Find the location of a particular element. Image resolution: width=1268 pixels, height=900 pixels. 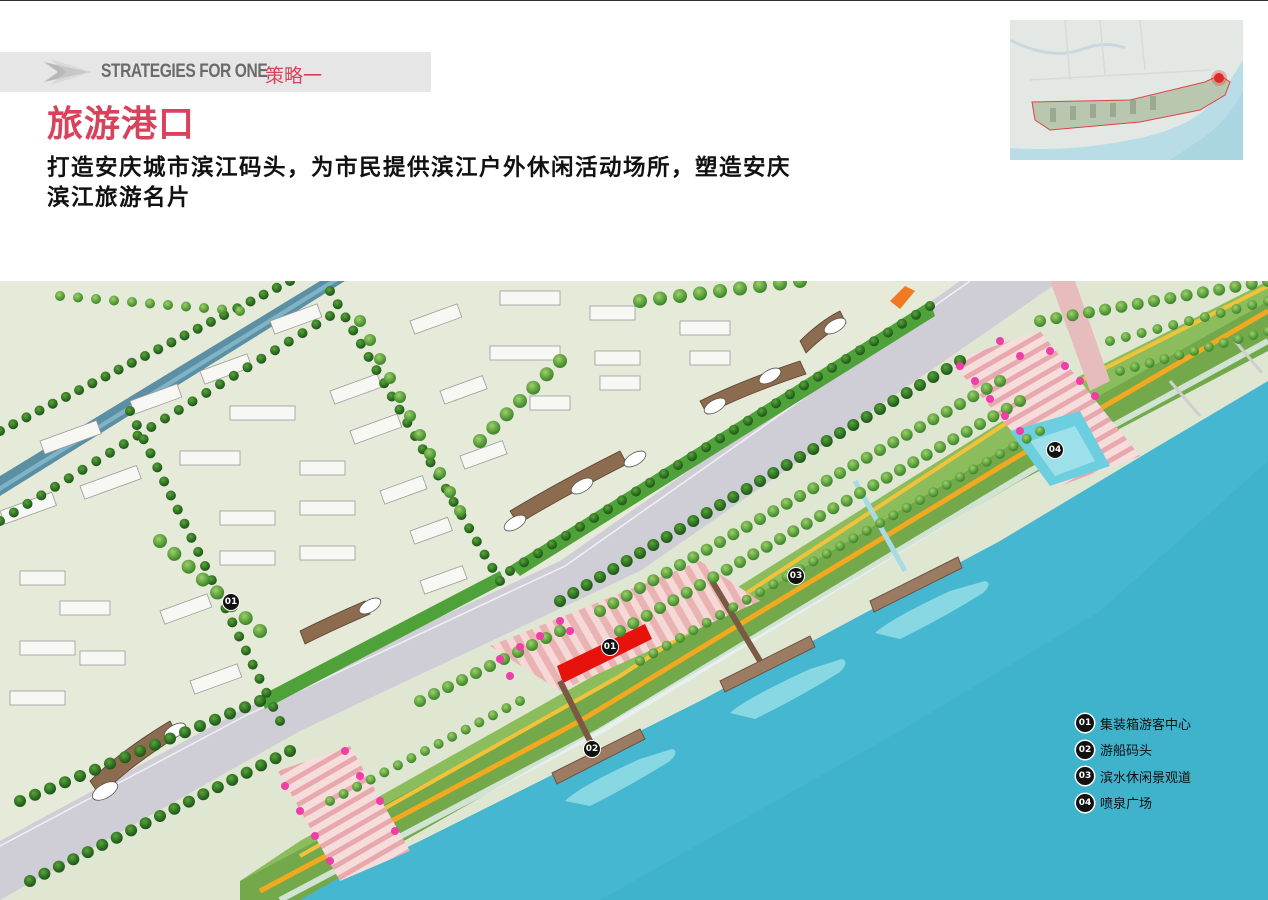

arrow-icon is located at coordinates (68, 72).